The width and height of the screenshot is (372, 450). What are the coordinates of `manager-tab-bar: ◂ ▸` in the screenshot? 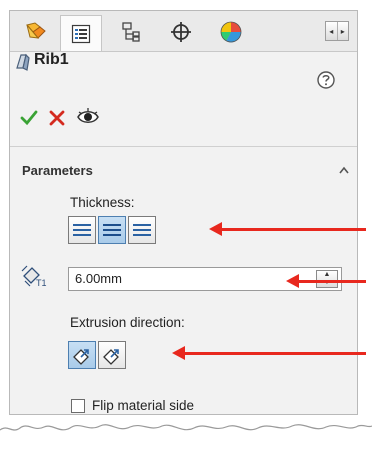 It's located at (183, 31).